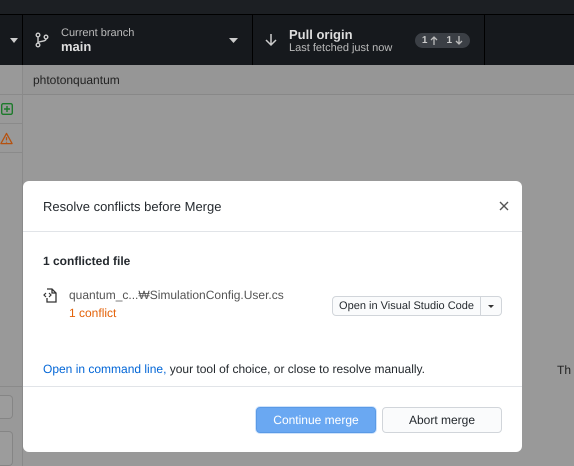  What do you see at coordinates (42, 40) in the screenshot?
I see `branch-icon` at bounding box center [42, 40].